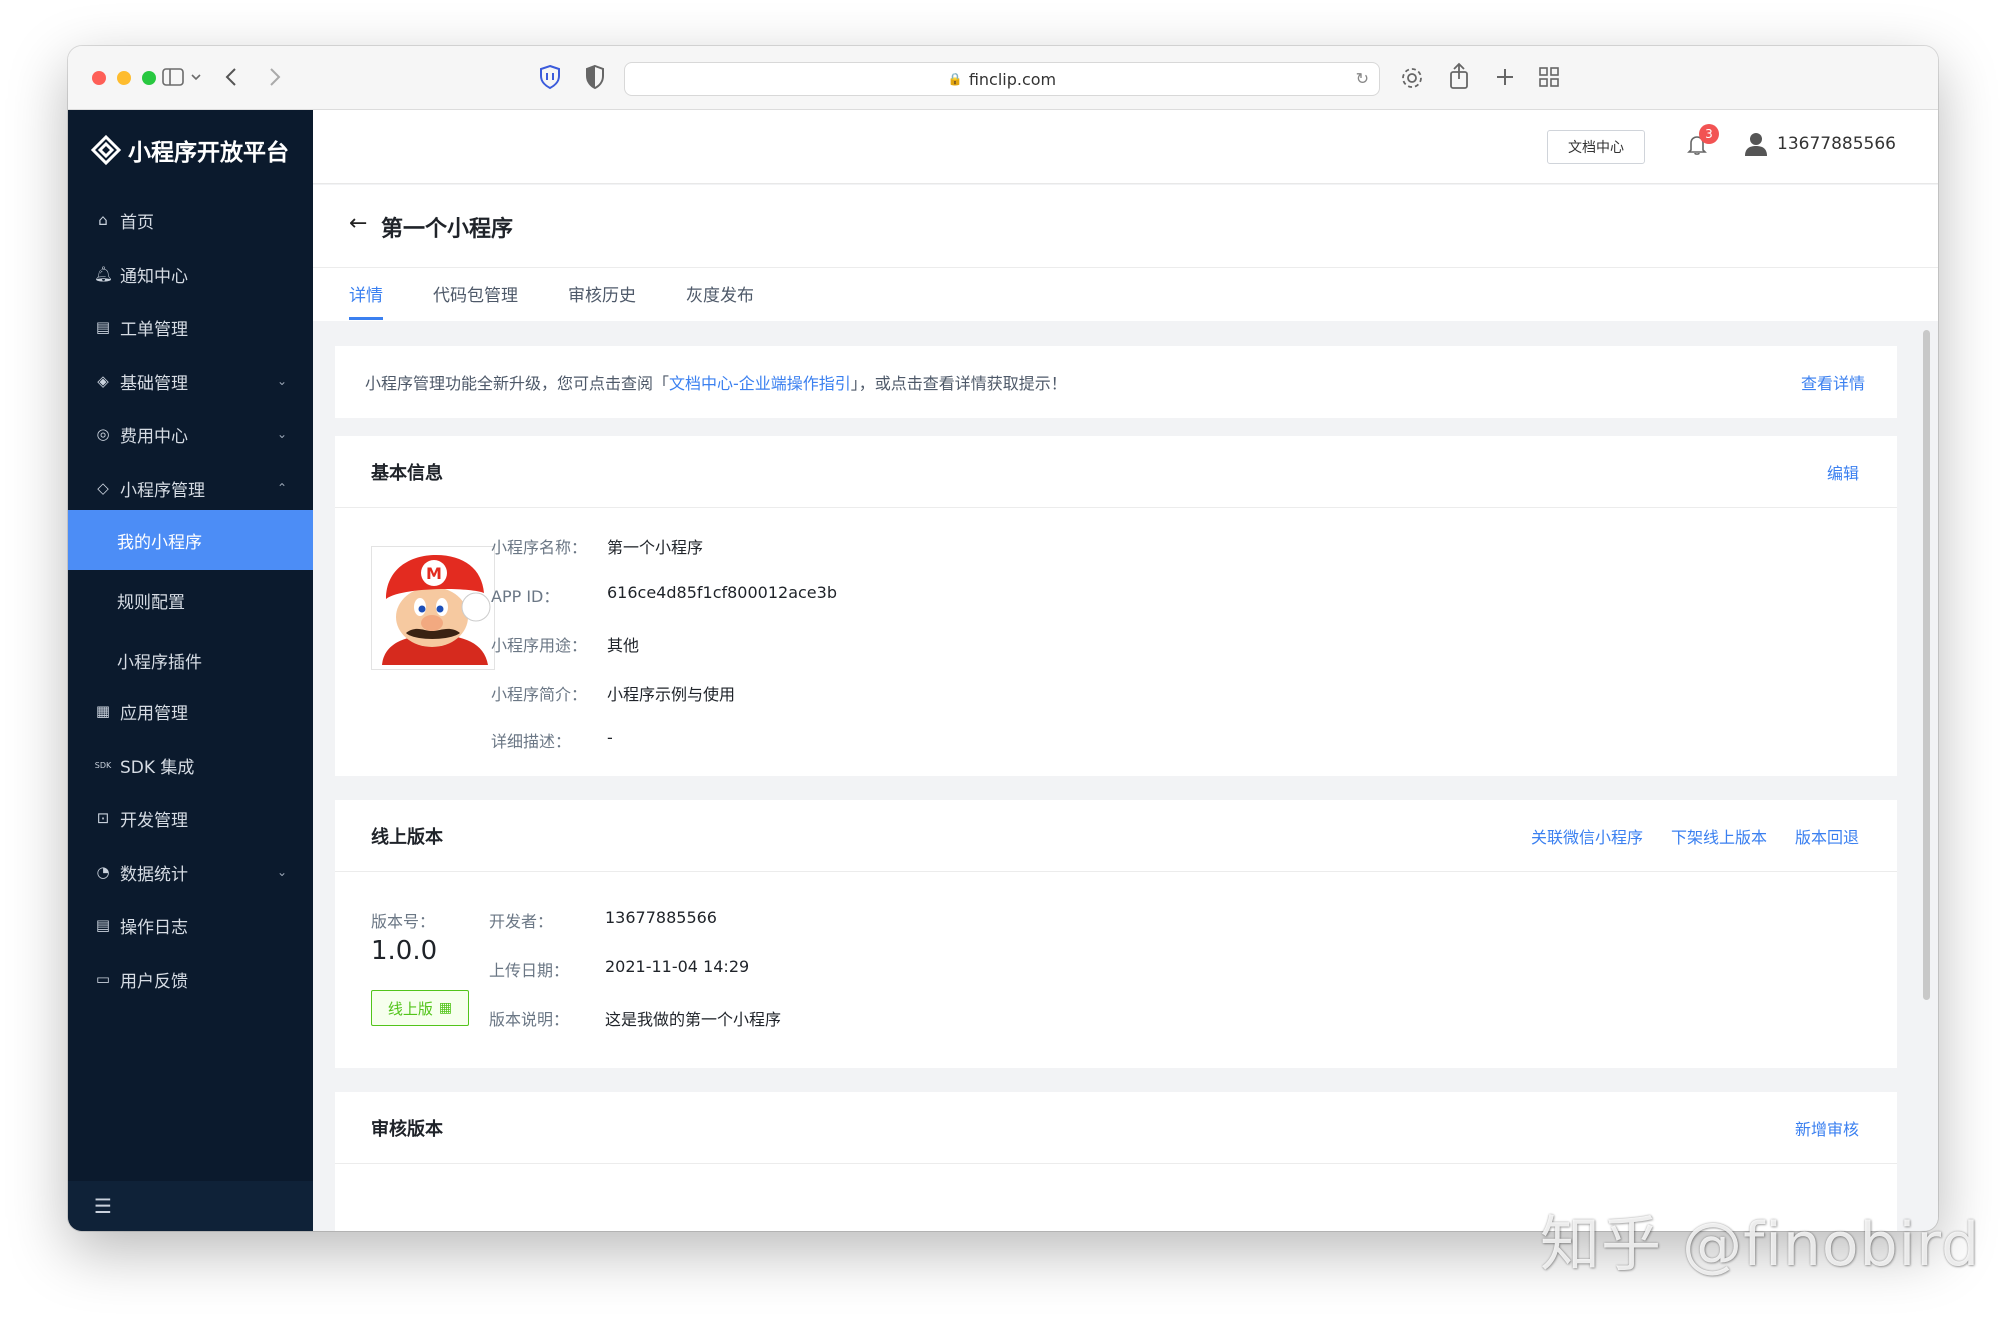  I want to click on card-actions: 新增审核, so click(1813, 1128).